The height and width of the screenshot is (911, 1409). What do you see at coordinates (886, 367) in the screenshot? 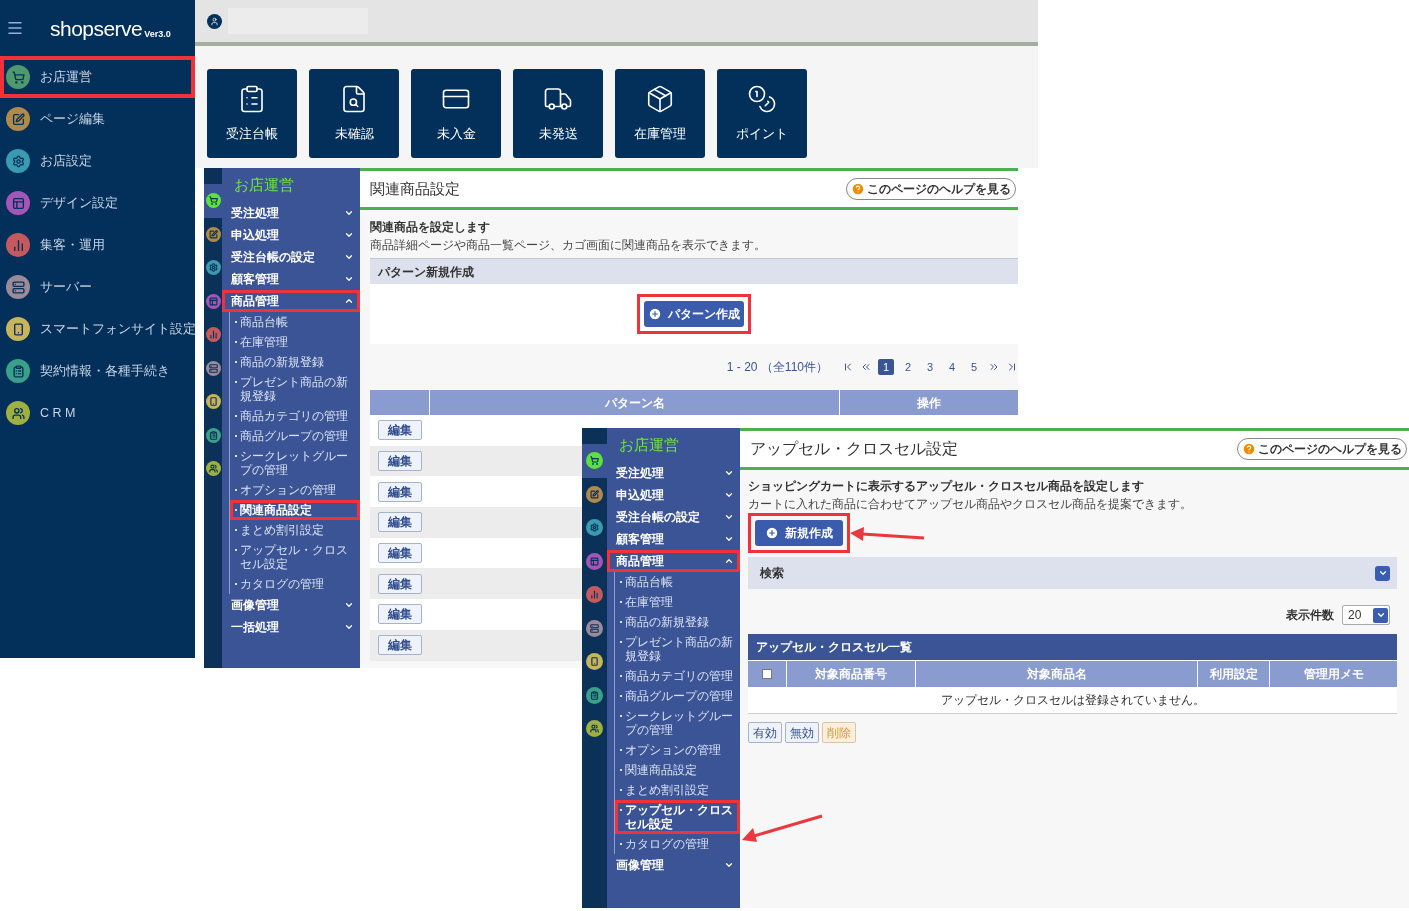
I see `page-button: 1` at bounding box center [886, 367].